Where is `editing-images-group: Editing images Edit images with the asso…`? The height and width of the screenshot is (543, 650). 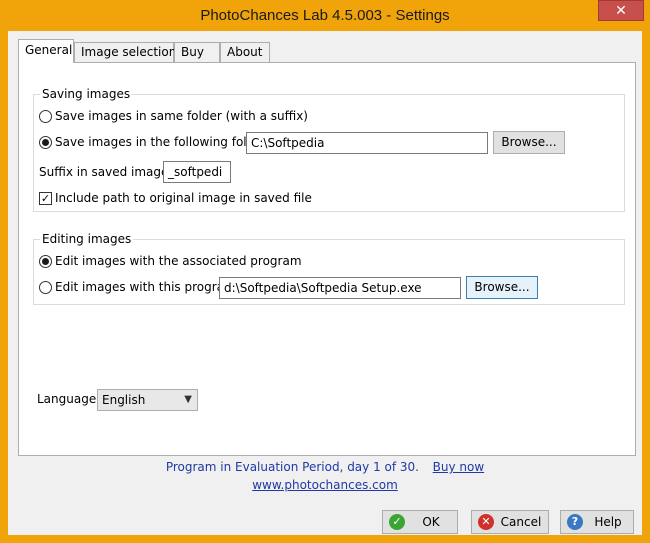
editing-images-group: Editing images Edit images with the asso… is located at coordinates (329, 268).